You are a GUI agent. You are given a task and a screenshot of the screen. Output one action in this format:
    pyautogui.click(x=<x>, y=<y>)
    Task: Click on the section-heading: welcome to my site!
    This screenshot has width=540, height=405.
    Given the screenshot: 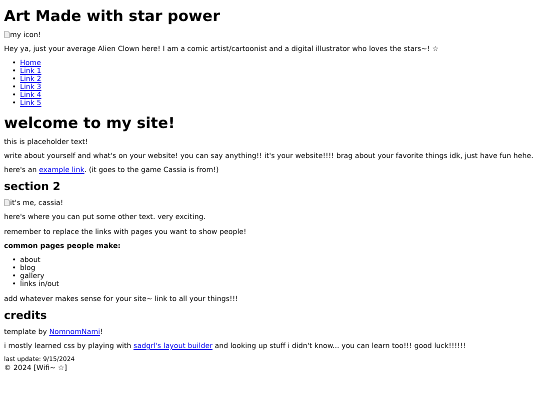 What is the action you would take?
    pyautogui.click(x=90, y=123)
    